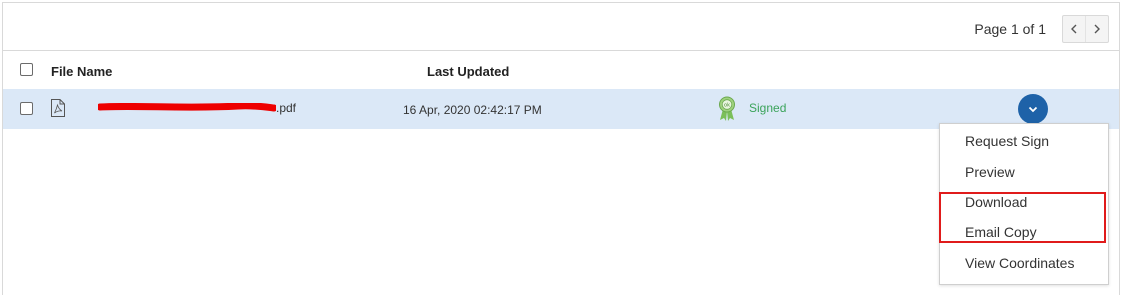 The image size is (1123, 295). I want to click on svg-text: ok, so click(727, 106).